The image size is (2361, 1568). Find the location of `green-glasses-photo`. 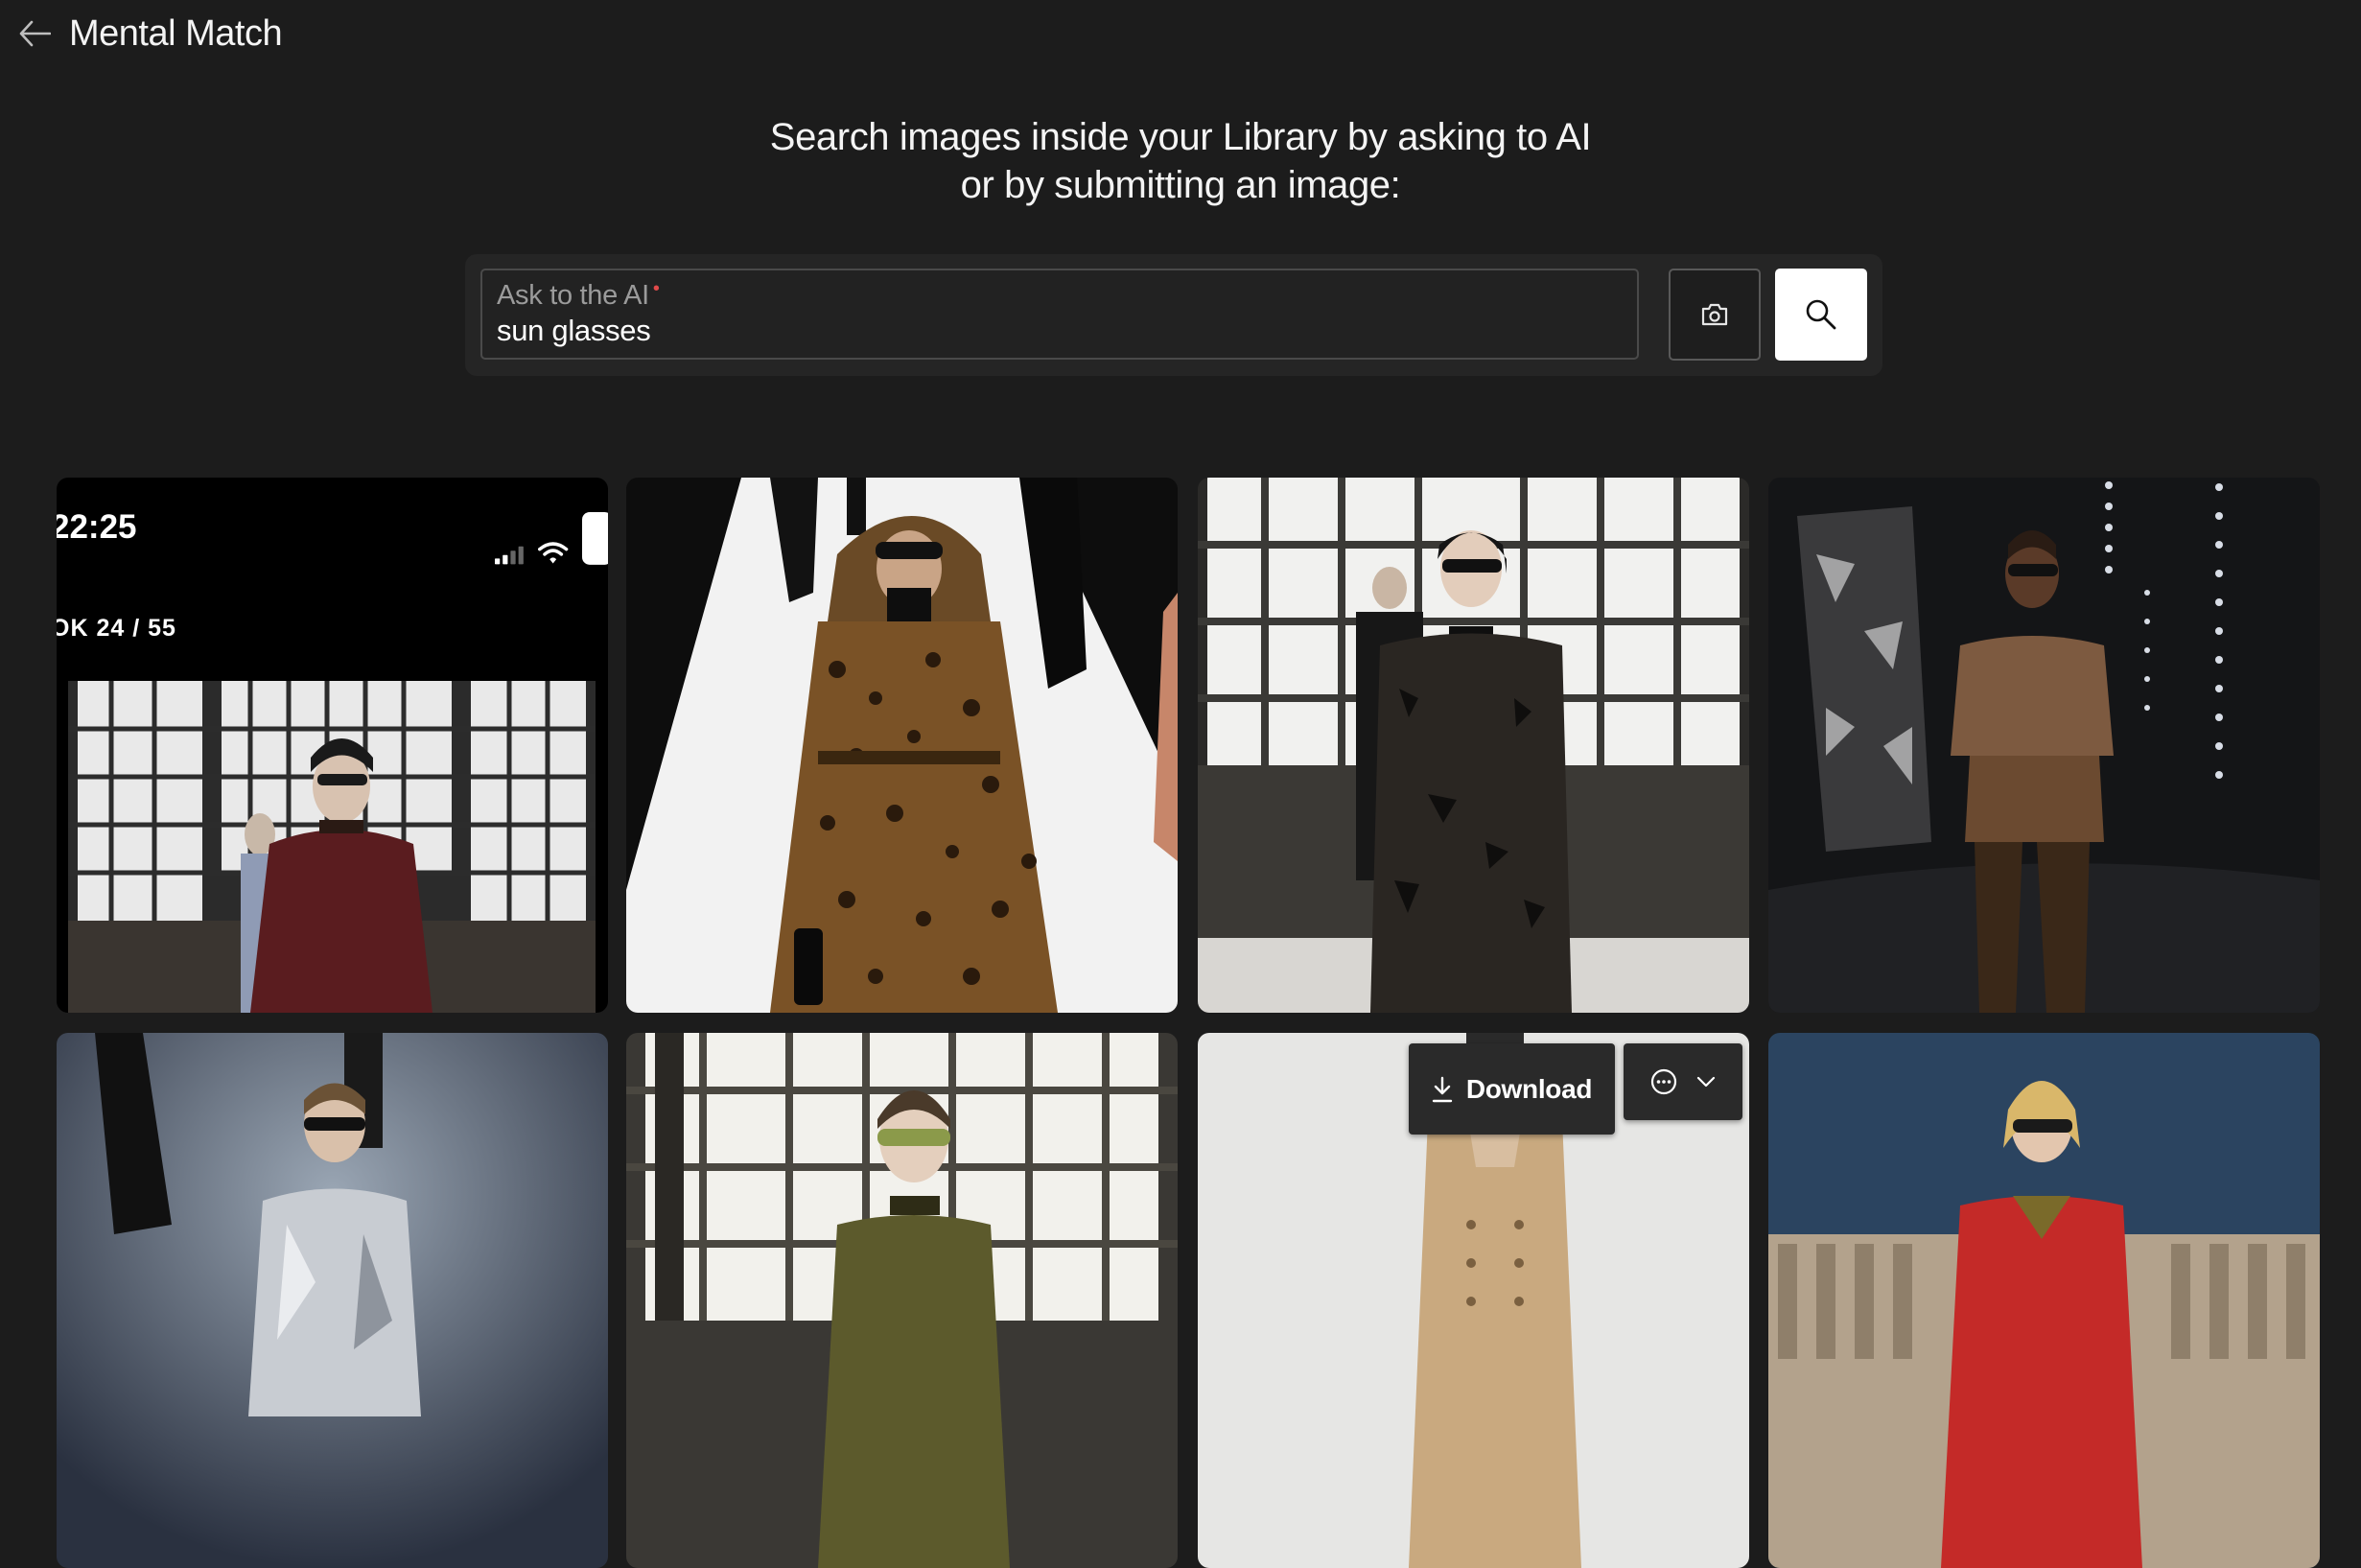

green-glasses-photo is located at coordinates (902, 1300).